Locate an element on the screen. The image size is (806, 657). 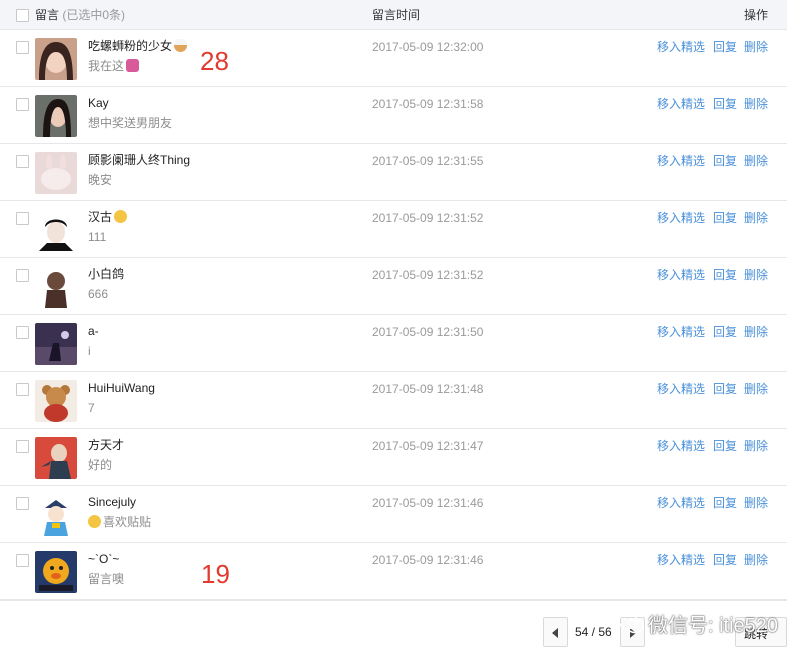
message-content: 想中奖送男朋友 is located at coordinates (130, 123).